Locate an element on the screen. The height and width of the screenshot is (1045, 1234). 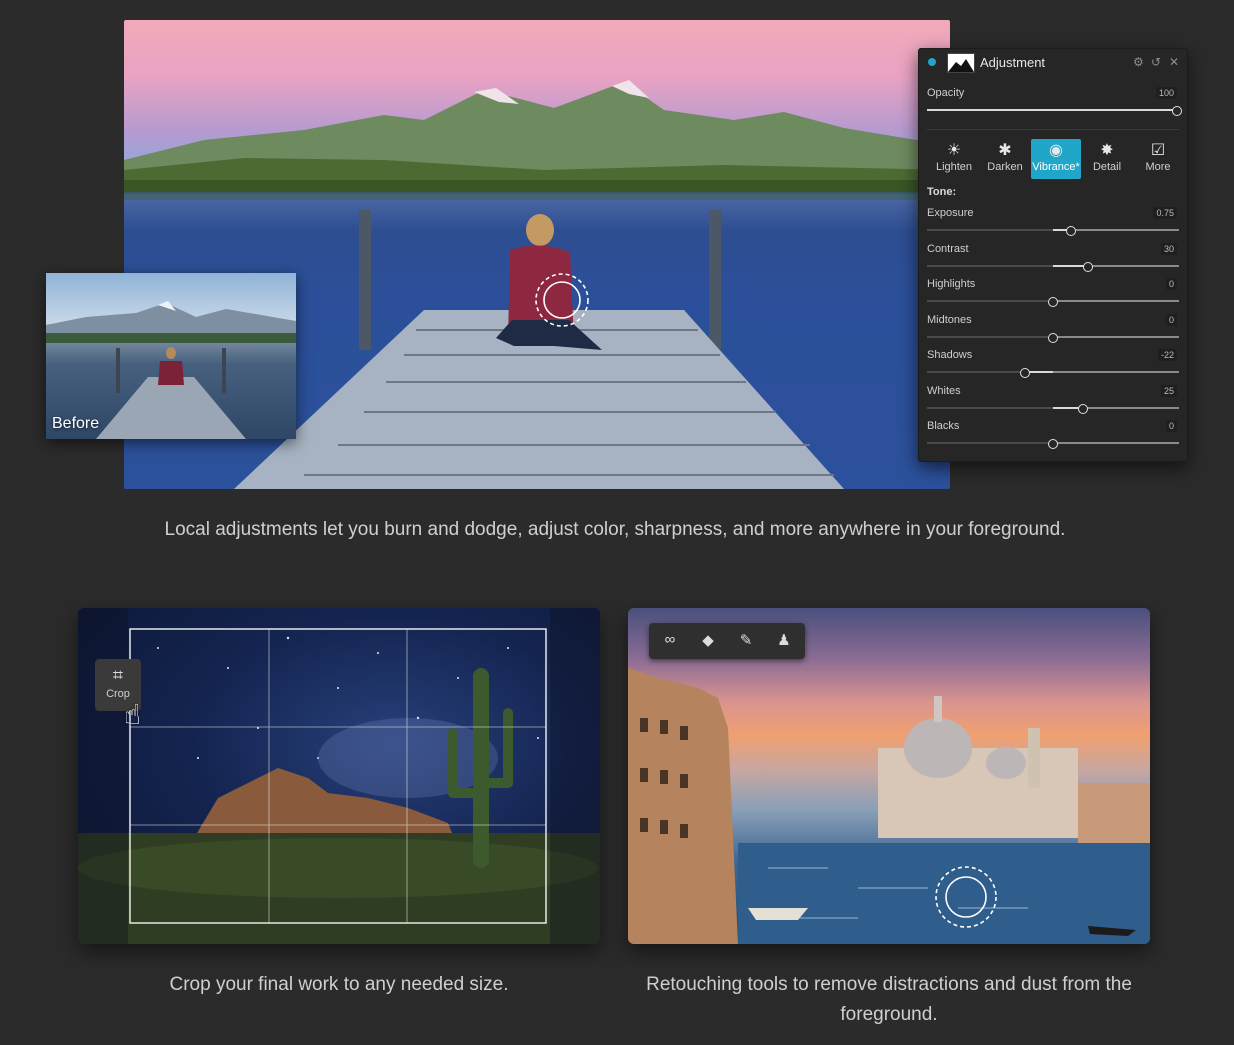
tool-lighten: ☀ Lighten is located at coordinates (954, 159).